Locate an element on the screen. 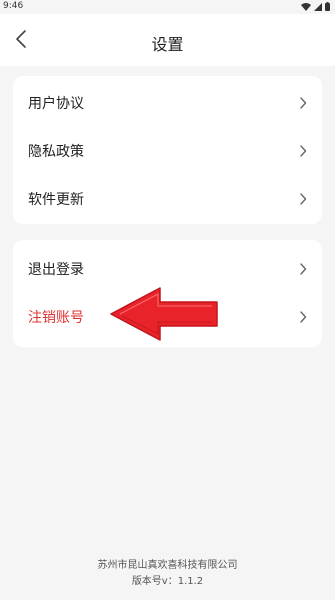 This screenshot has width=335, height=600. menu-item-privacy-policy: 隐私政策 is located at coordinates (167, 151).